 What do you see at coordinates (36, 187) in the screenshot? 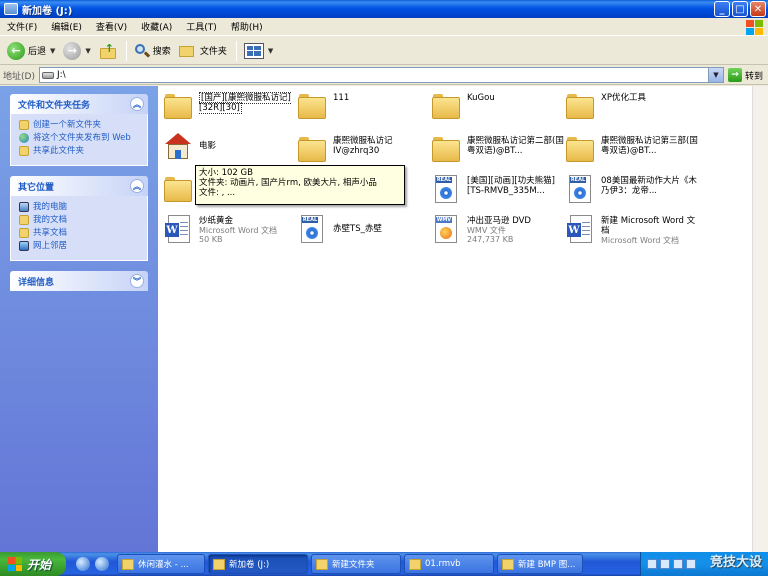
I see `panel-title: 其它位置` at bounding box center [36, 187].